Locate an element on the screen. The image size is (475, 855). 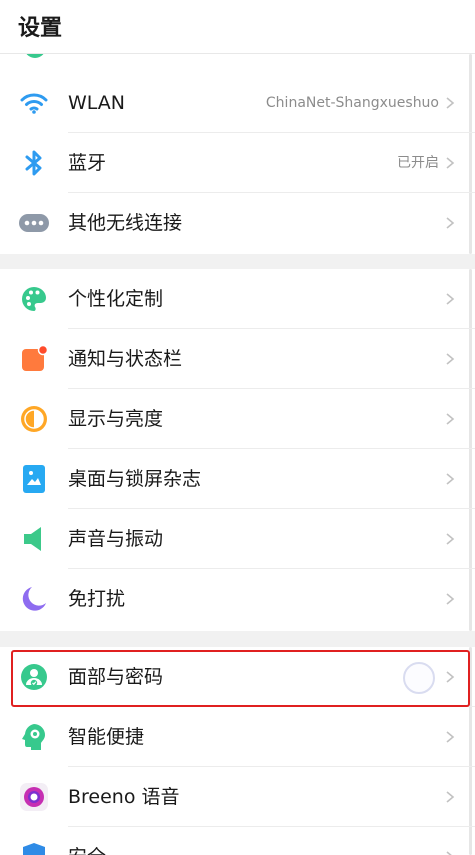
settings-item-security: 安全 is located at coordinates (237, 841).